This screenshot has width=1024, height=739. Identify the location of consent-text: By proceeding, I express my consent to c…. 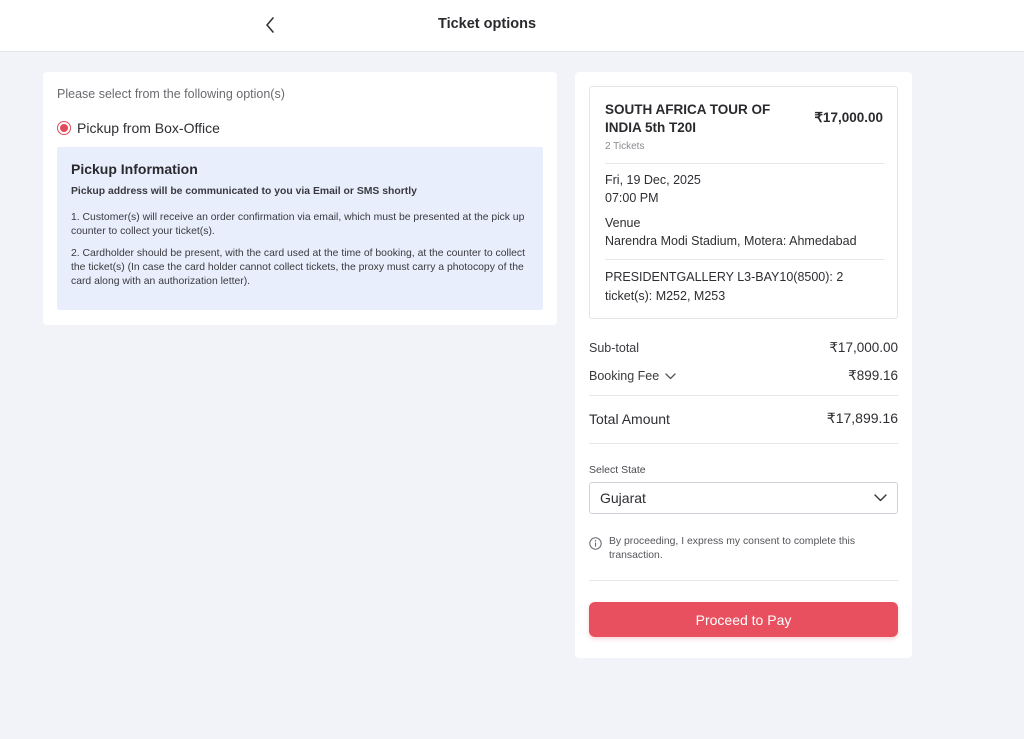
(732, 548).